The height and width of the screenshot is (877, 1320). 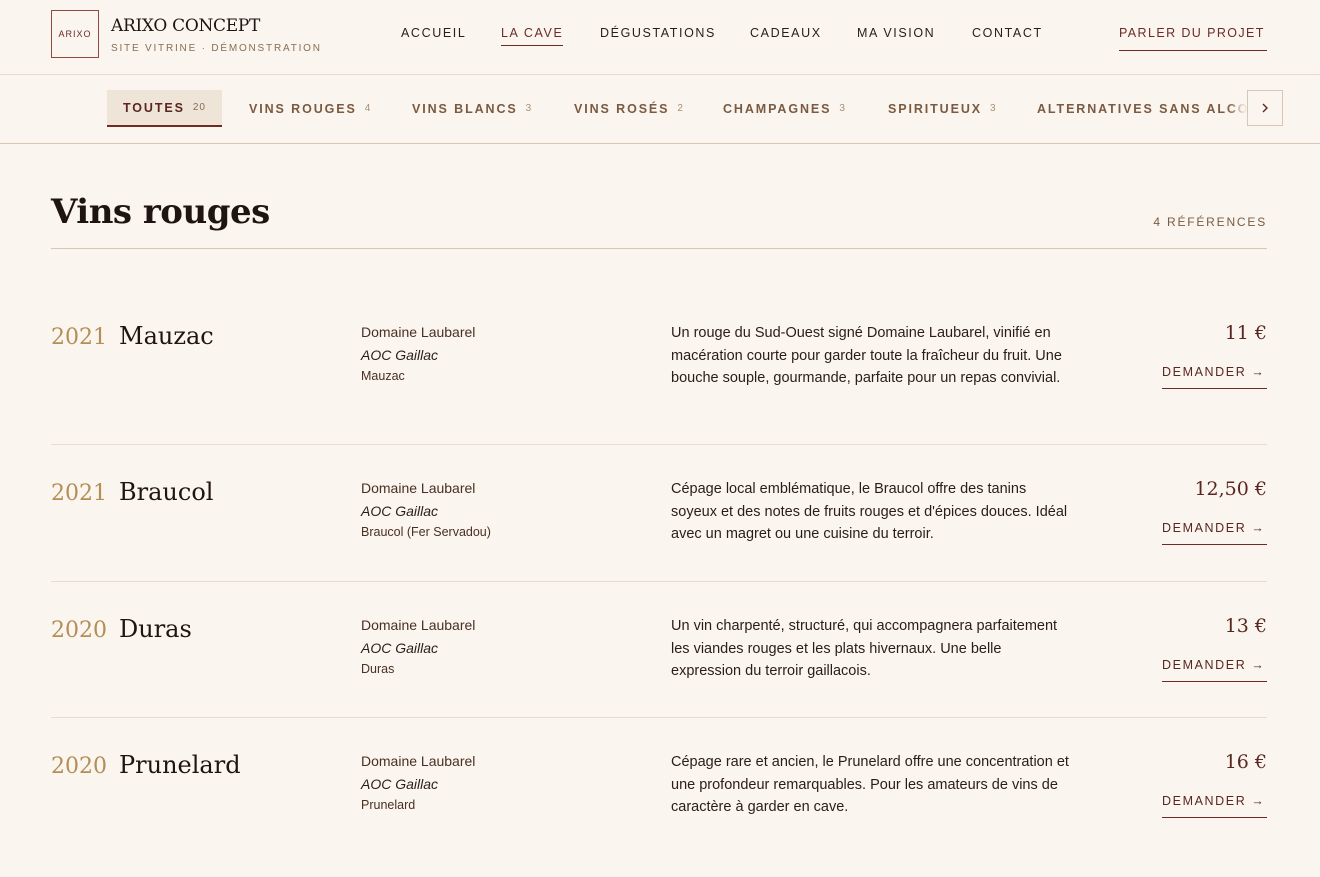 I want to click on nav-cadeaux: CADEAUX, so click(x=786, y=33).